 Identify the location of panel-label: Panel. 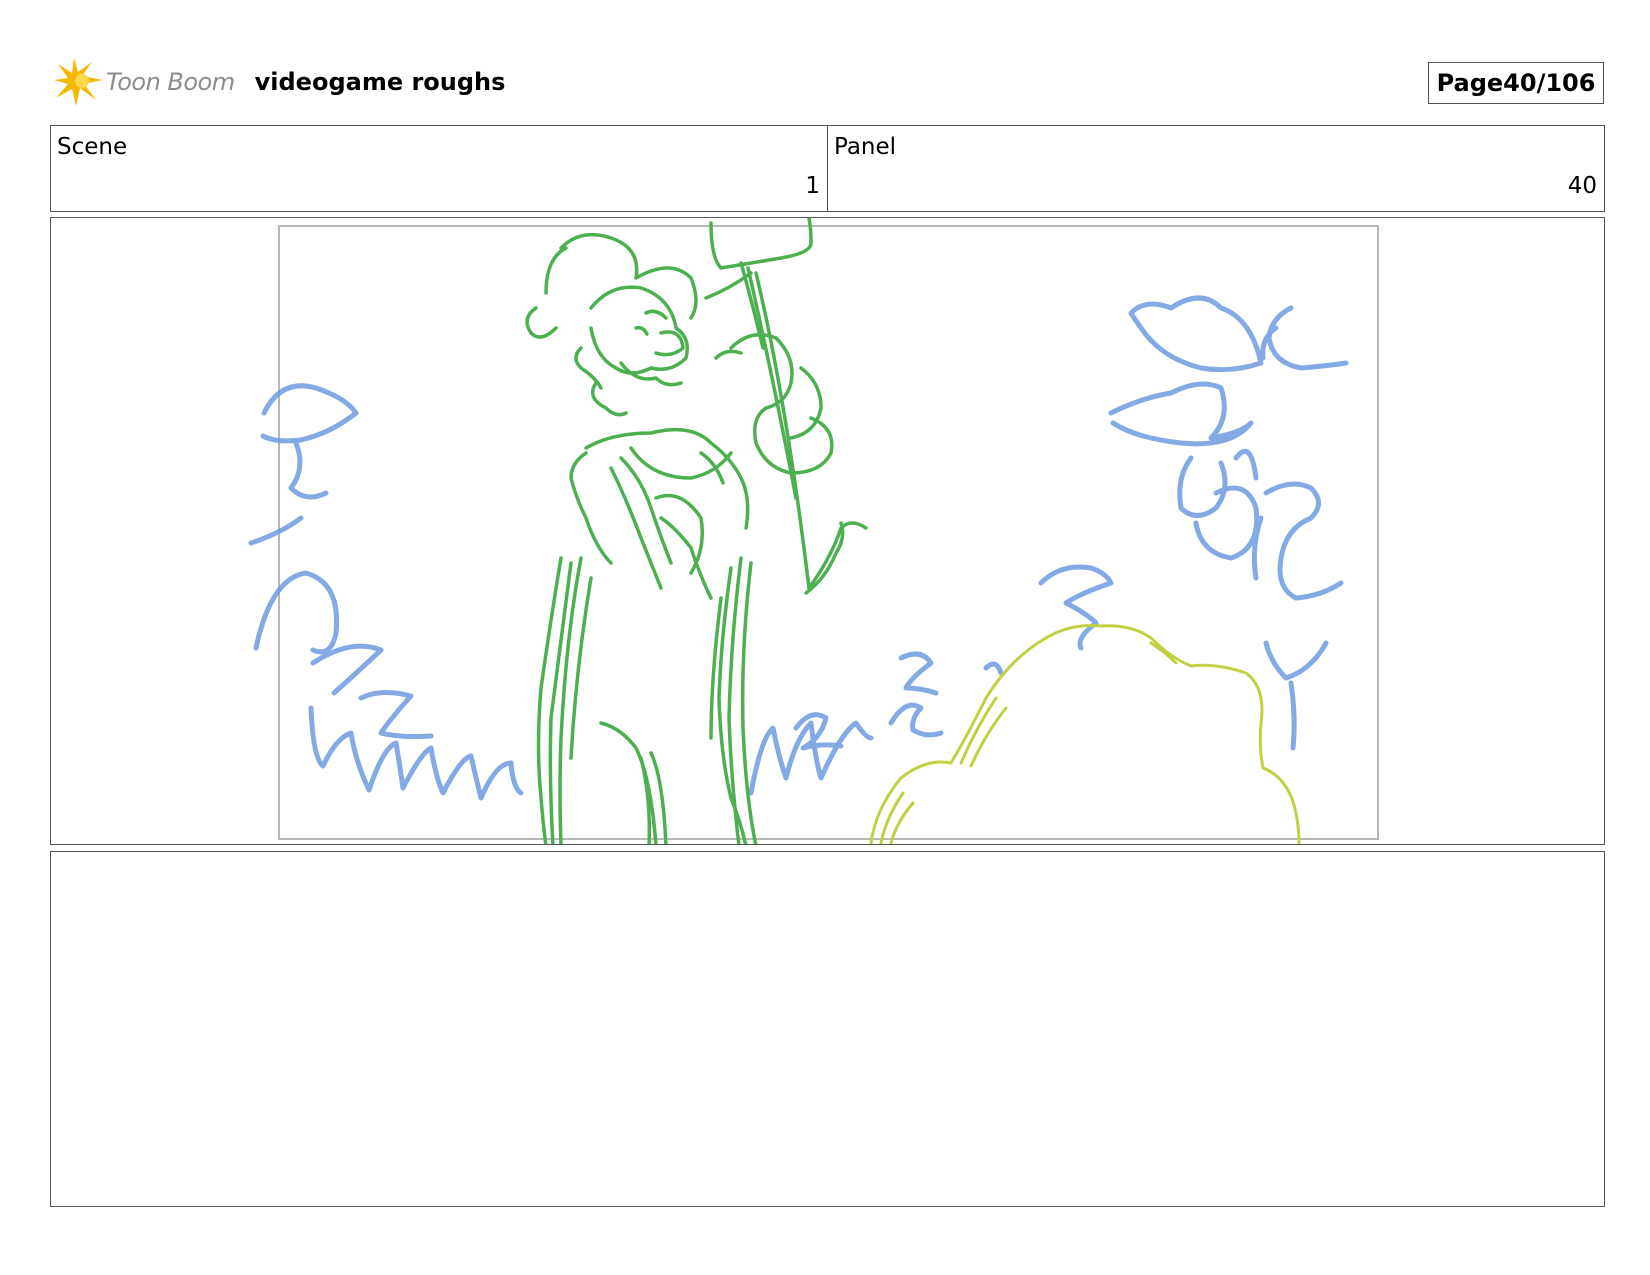
(865, 147).